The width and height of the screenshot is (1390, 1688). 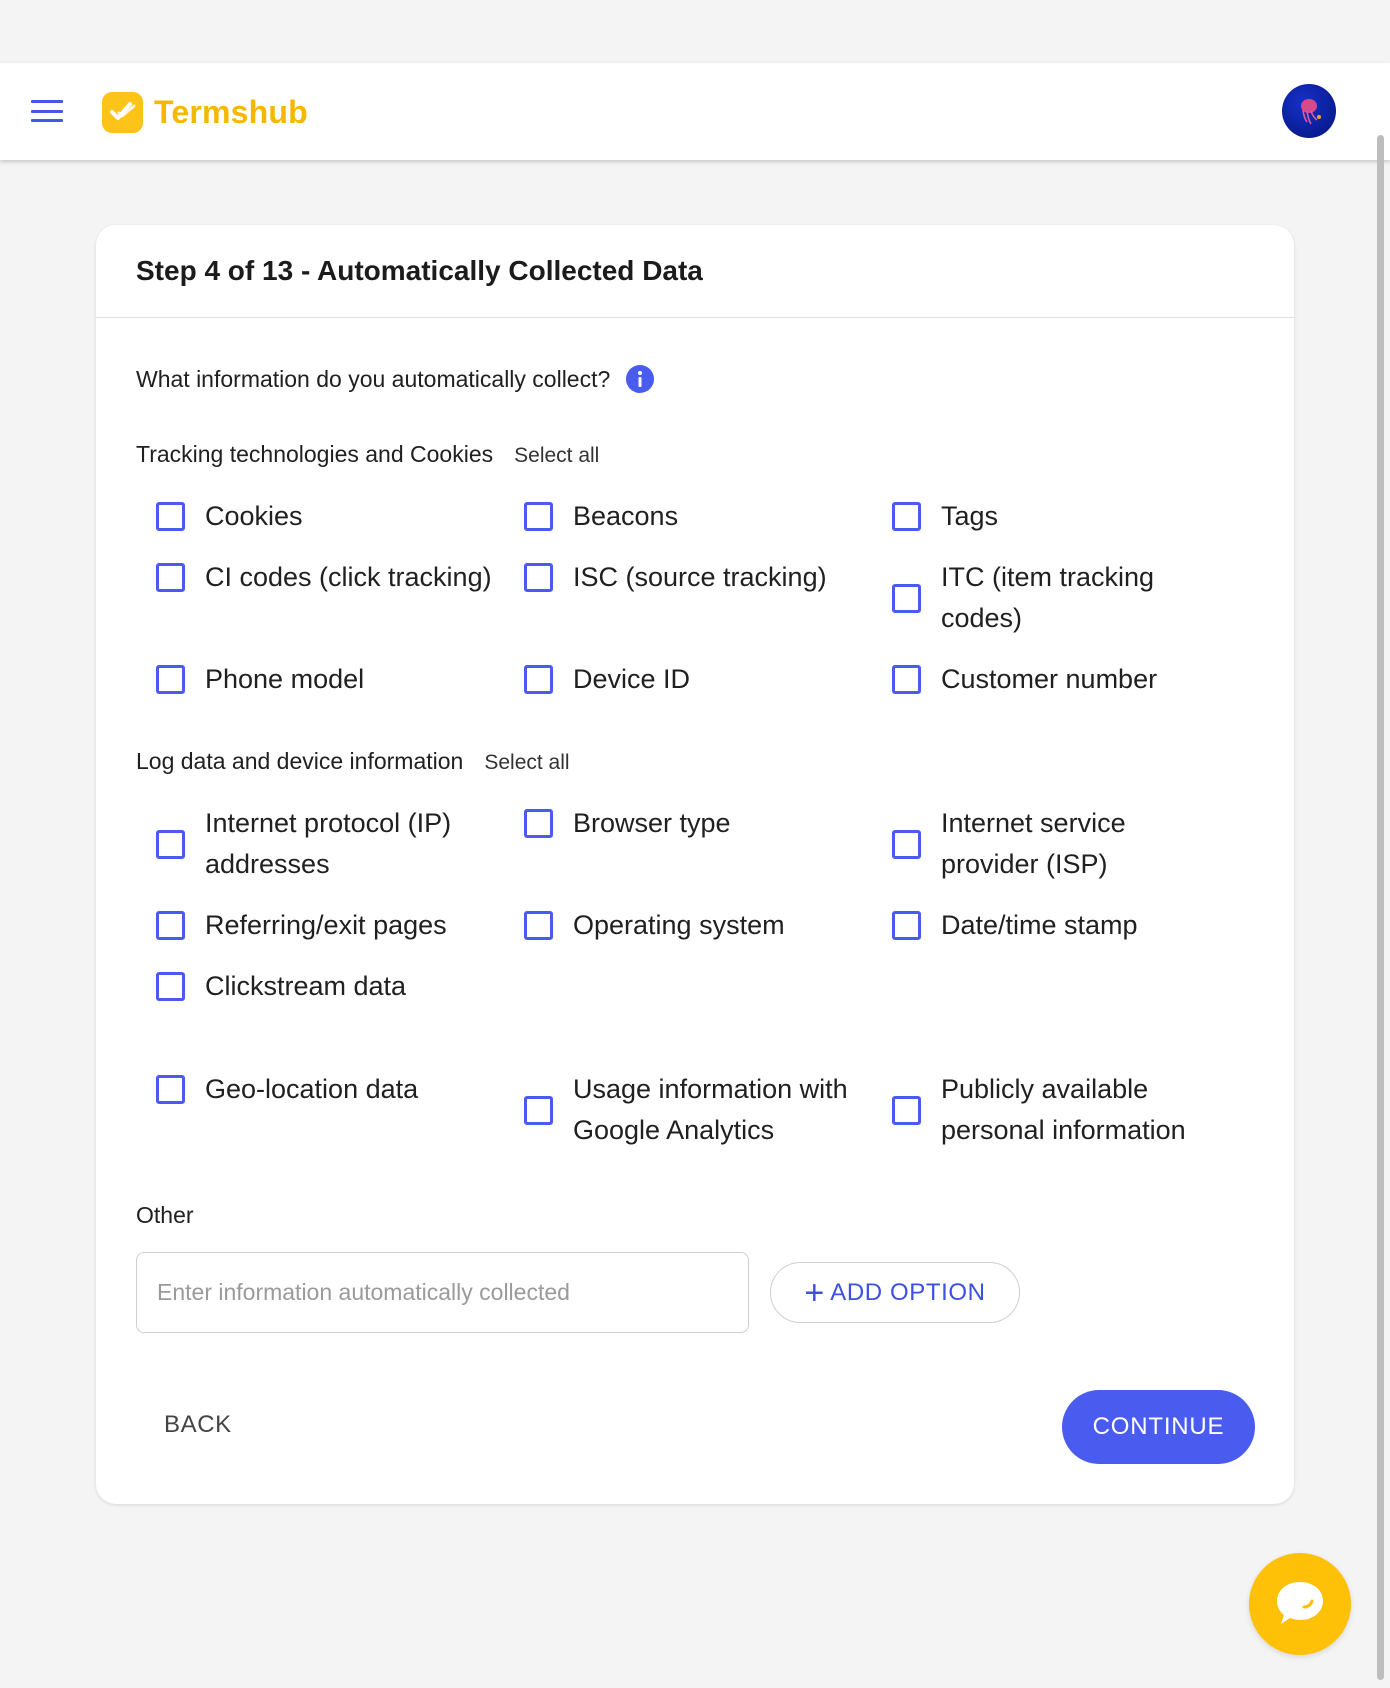 I want to click on option-tags: Tags, so click(x=945, y=516).